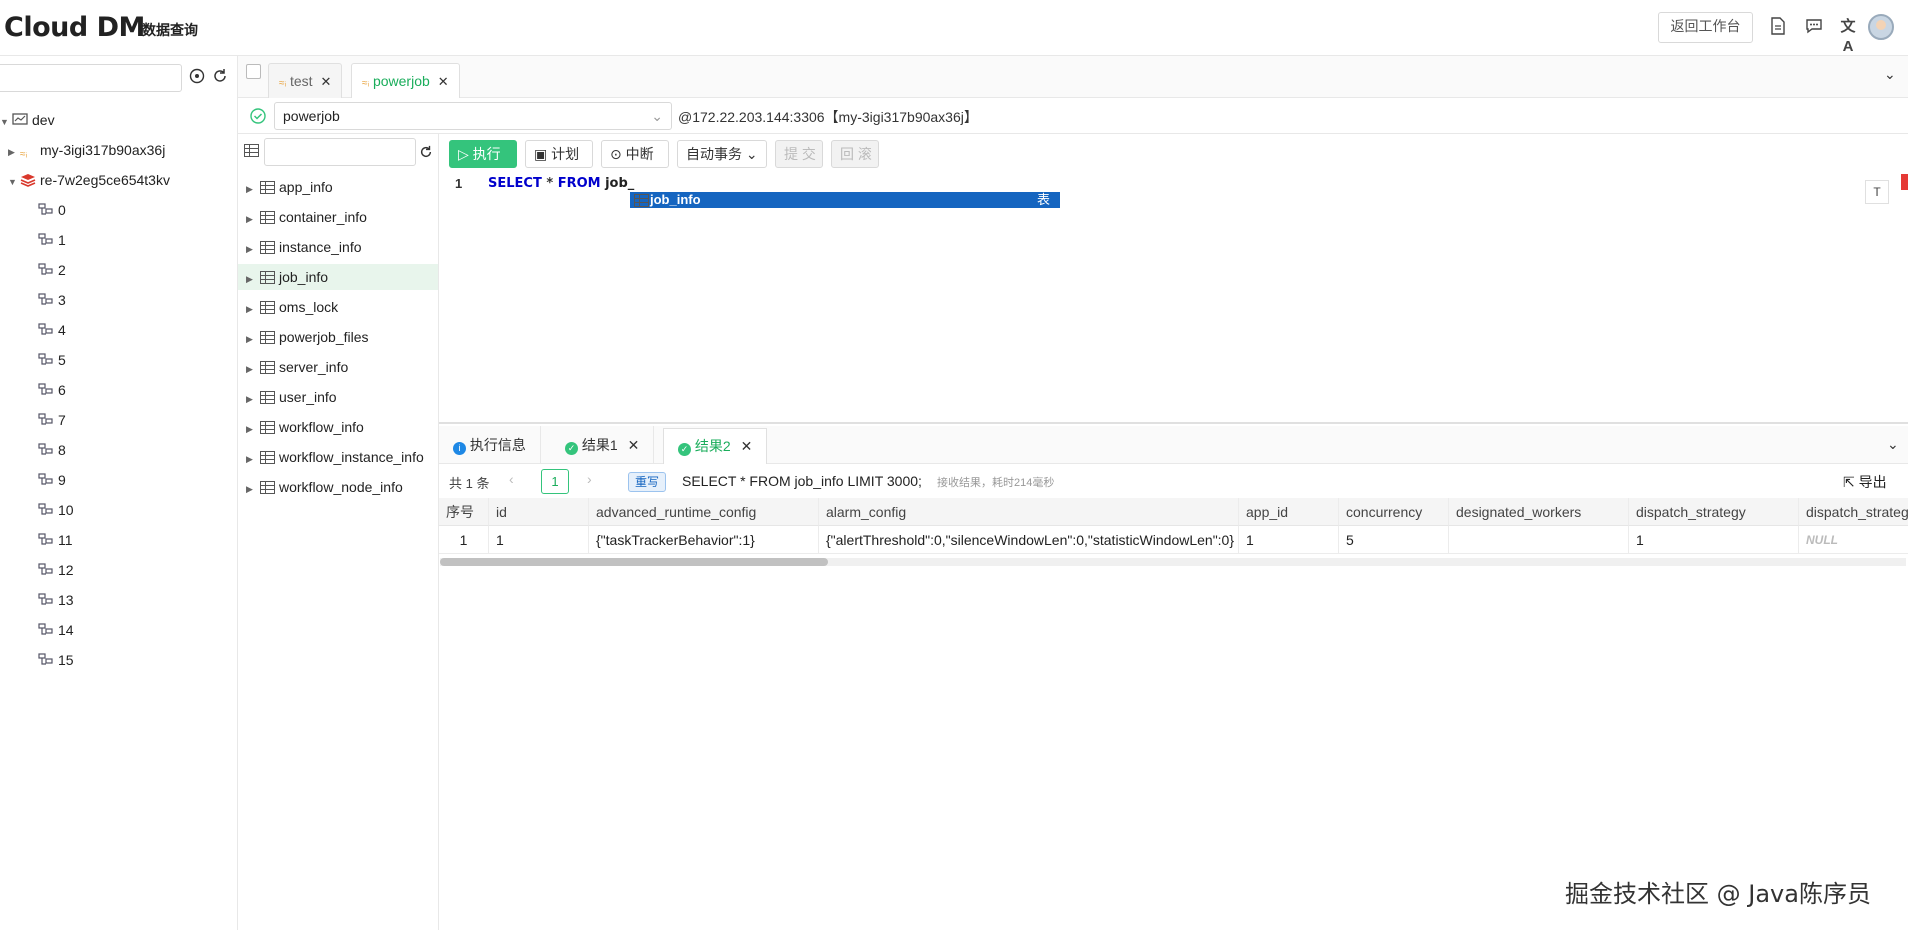 This screenshot has width=1908, height=930. What do you see at coordinates (56, 570) in the screenshot?
I see `tree-node: 12` at bounding box center [56, 570].